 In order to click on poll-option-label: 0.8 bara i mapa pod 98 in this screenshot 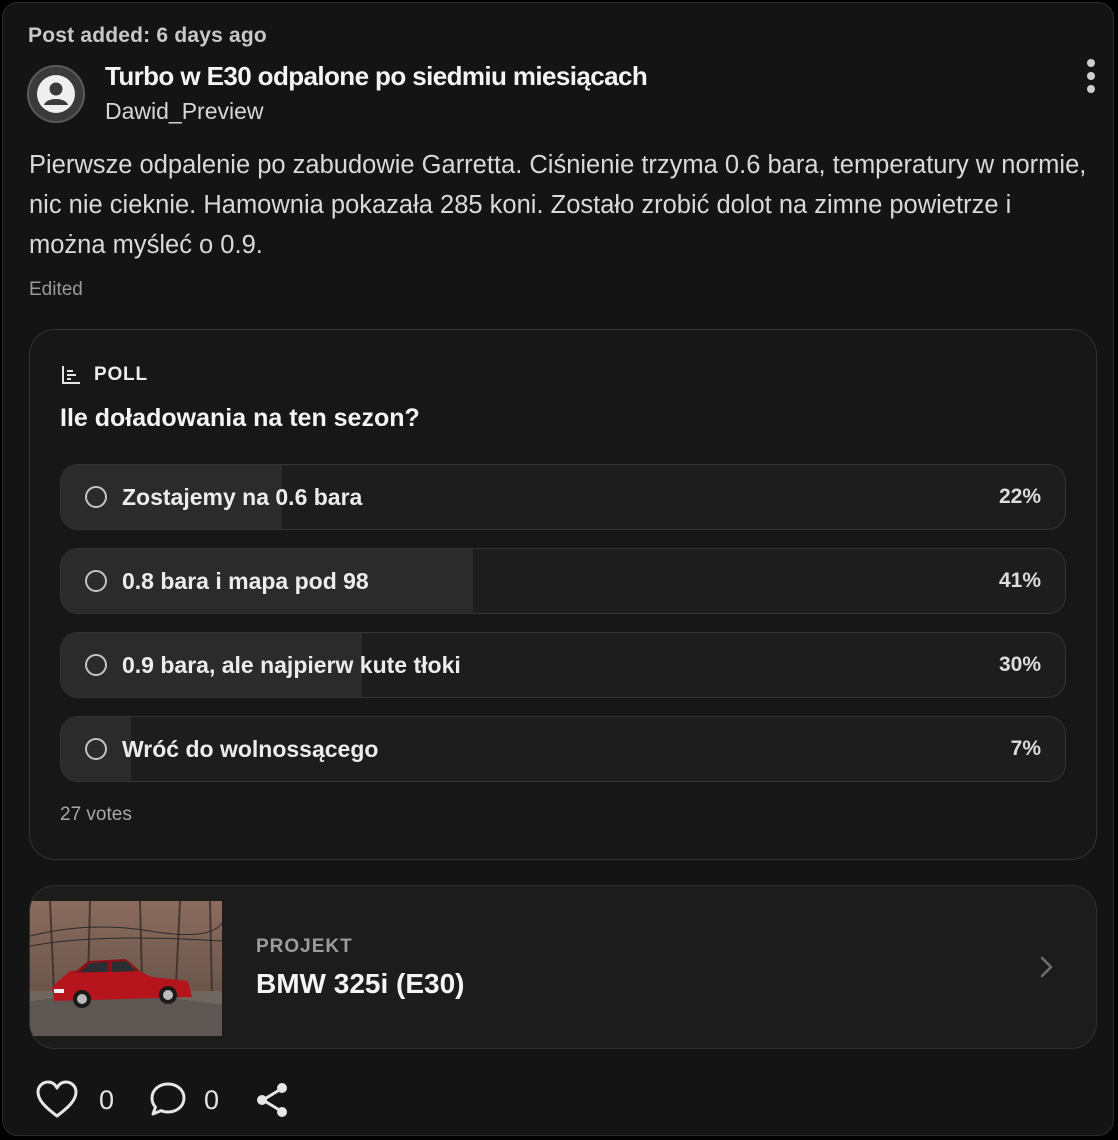, I will do `click(245, 581)`.